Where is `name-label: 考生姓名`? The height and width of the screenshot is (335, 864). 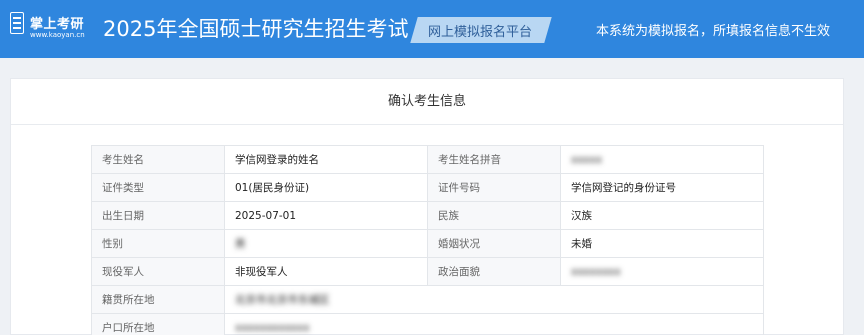
name-label: 考生姓名 is located at coordinates (158, 159).